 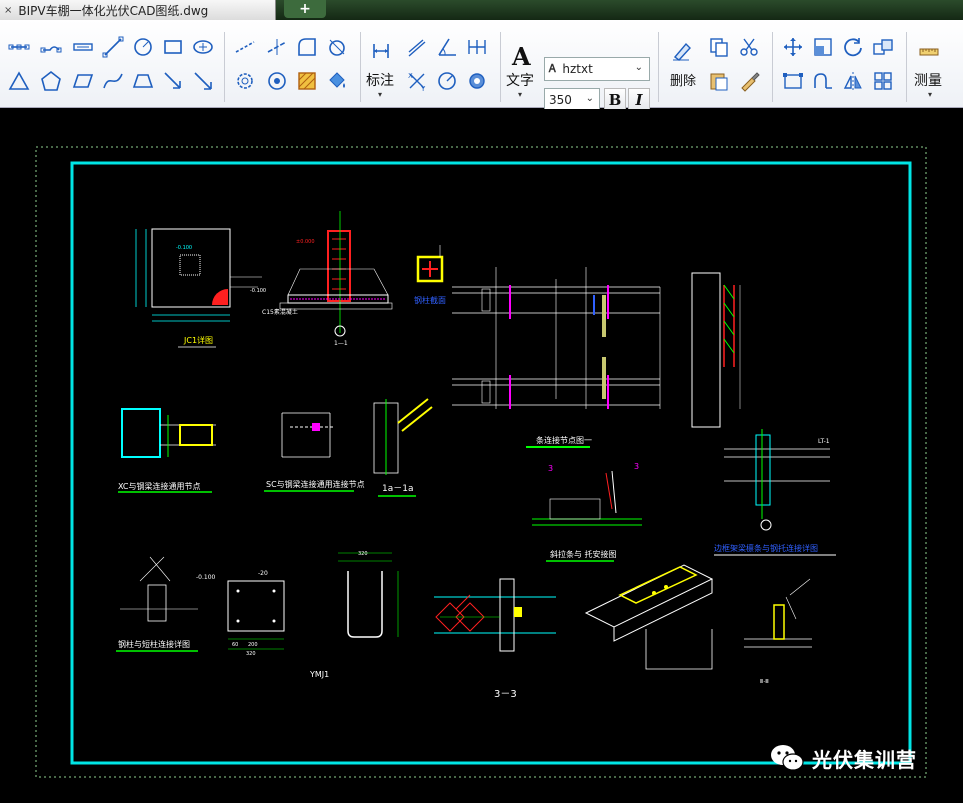 What do you see at coordinates (19, 81) in the screenshot?
I see `triangle-tool-icon` at bounding box center [19, 81].